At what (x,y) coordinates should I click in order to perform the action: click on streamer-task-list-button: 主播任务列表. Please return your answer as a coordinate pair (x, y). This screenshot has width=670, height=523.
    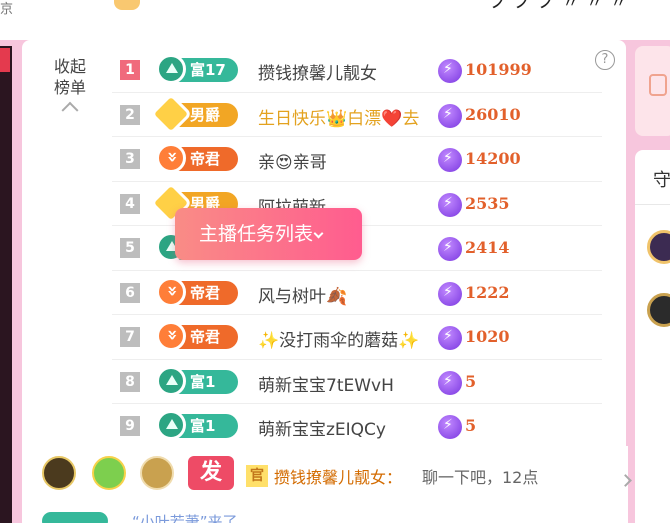
    Looking at the image, I should click on (268, 234).